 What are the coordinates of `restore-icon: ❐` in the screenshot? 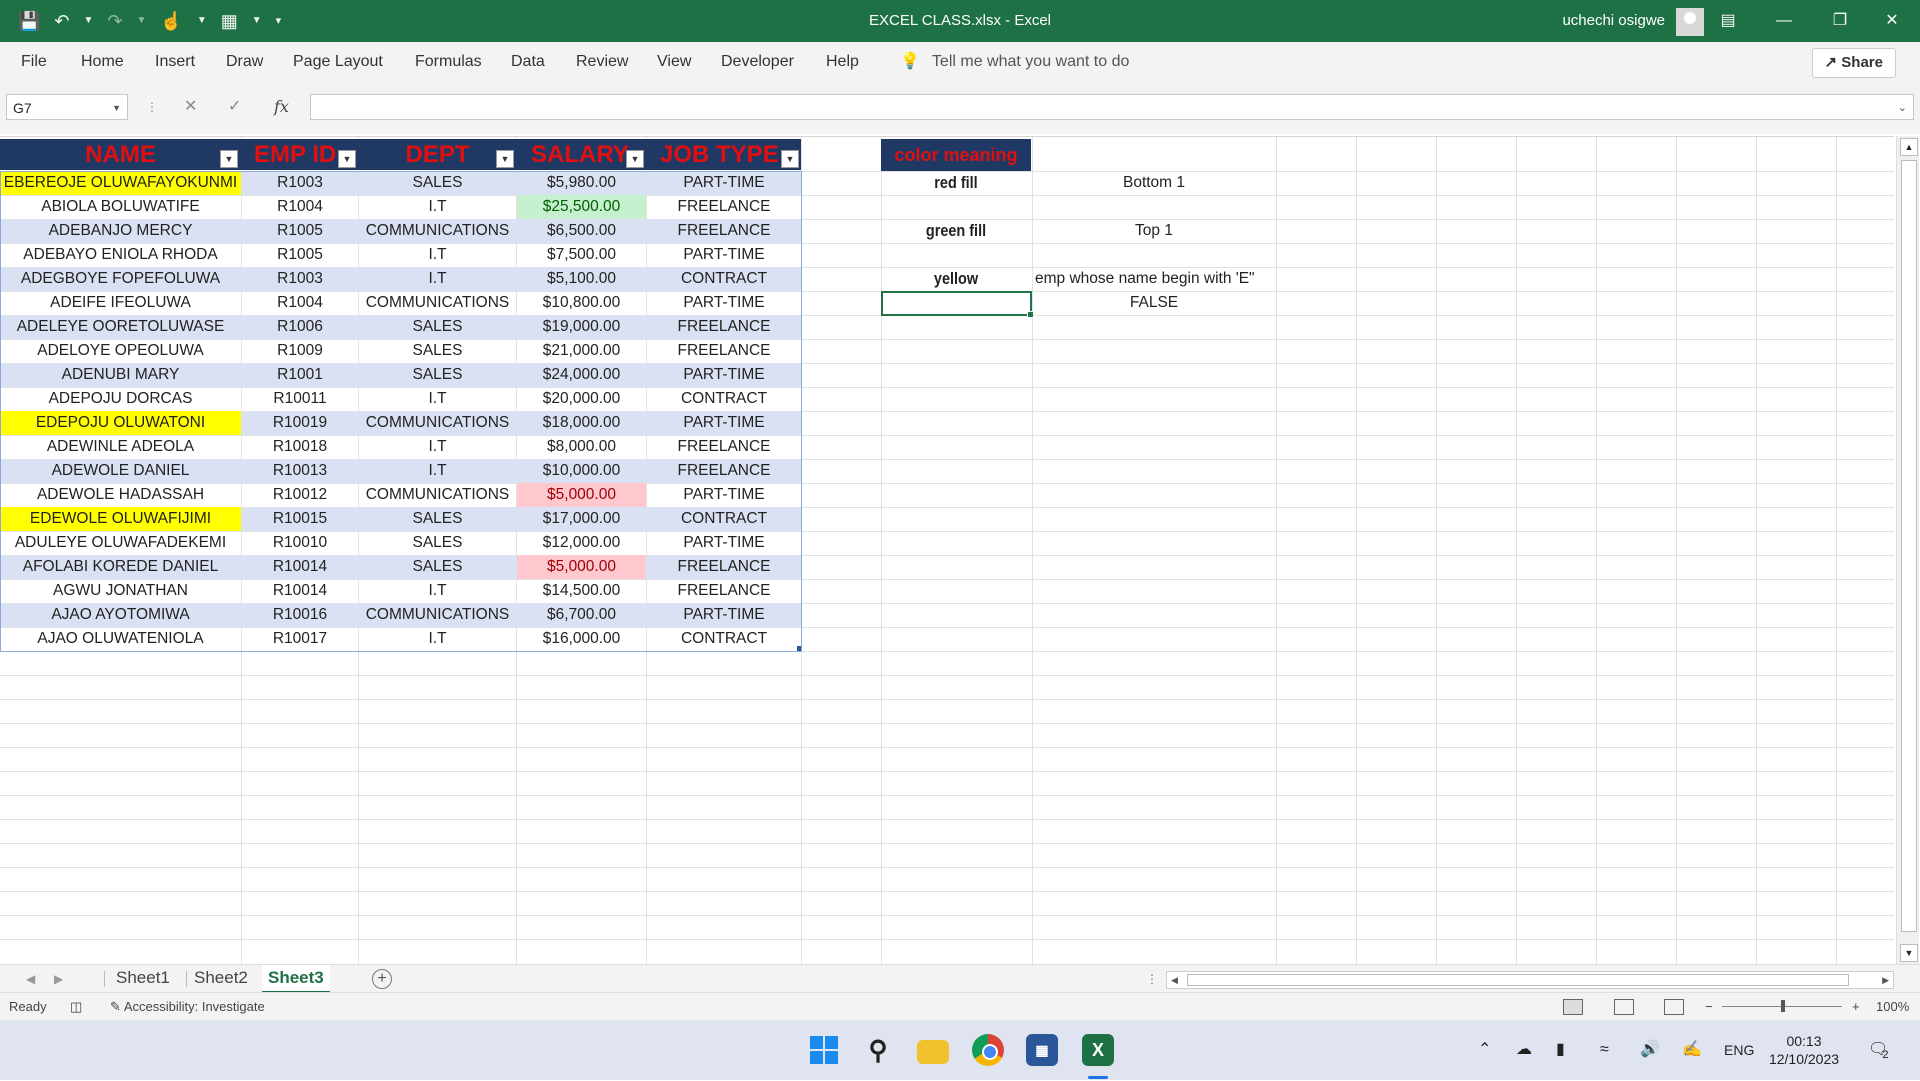 It's located at (1840, 21).